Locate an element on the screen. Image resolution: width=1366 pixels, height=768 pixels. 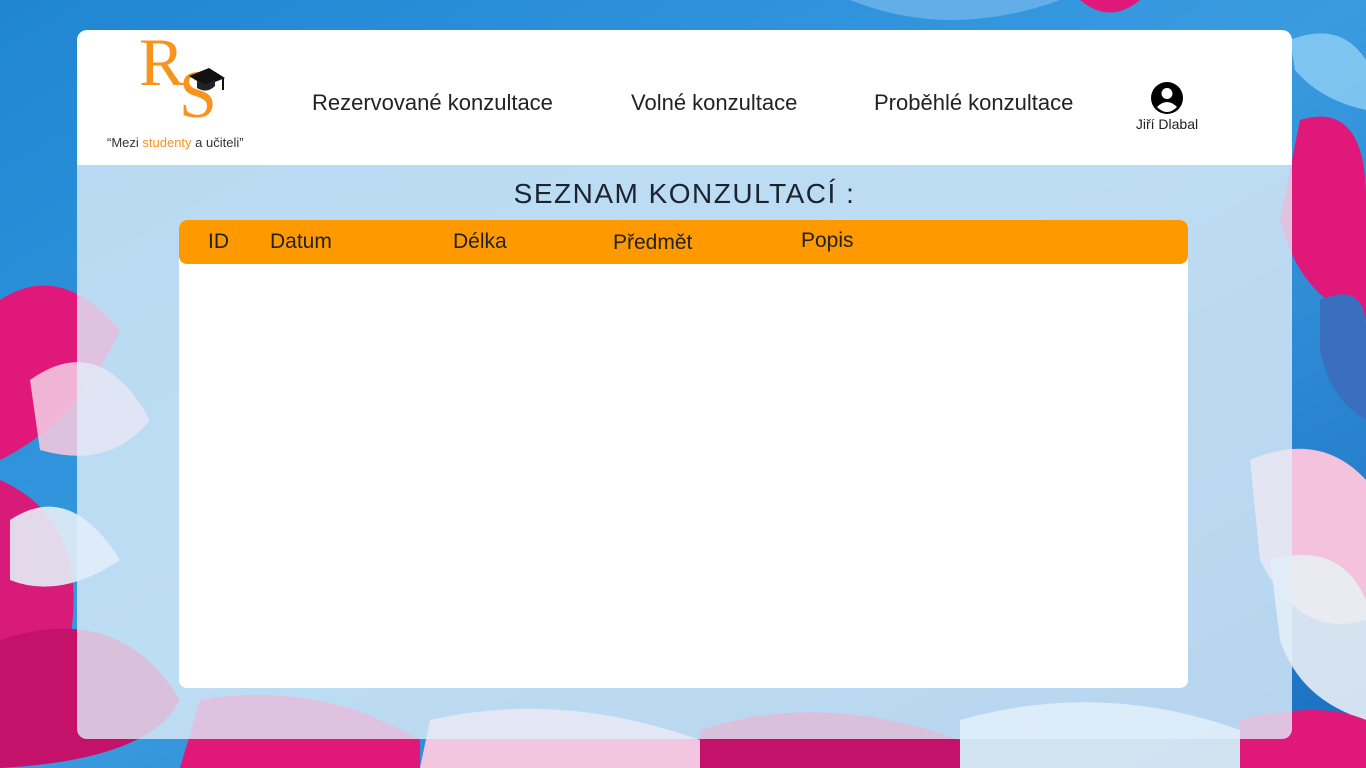
app-slogan: “Mezi studenty a učiteli” is located at coordinates (175, 142).